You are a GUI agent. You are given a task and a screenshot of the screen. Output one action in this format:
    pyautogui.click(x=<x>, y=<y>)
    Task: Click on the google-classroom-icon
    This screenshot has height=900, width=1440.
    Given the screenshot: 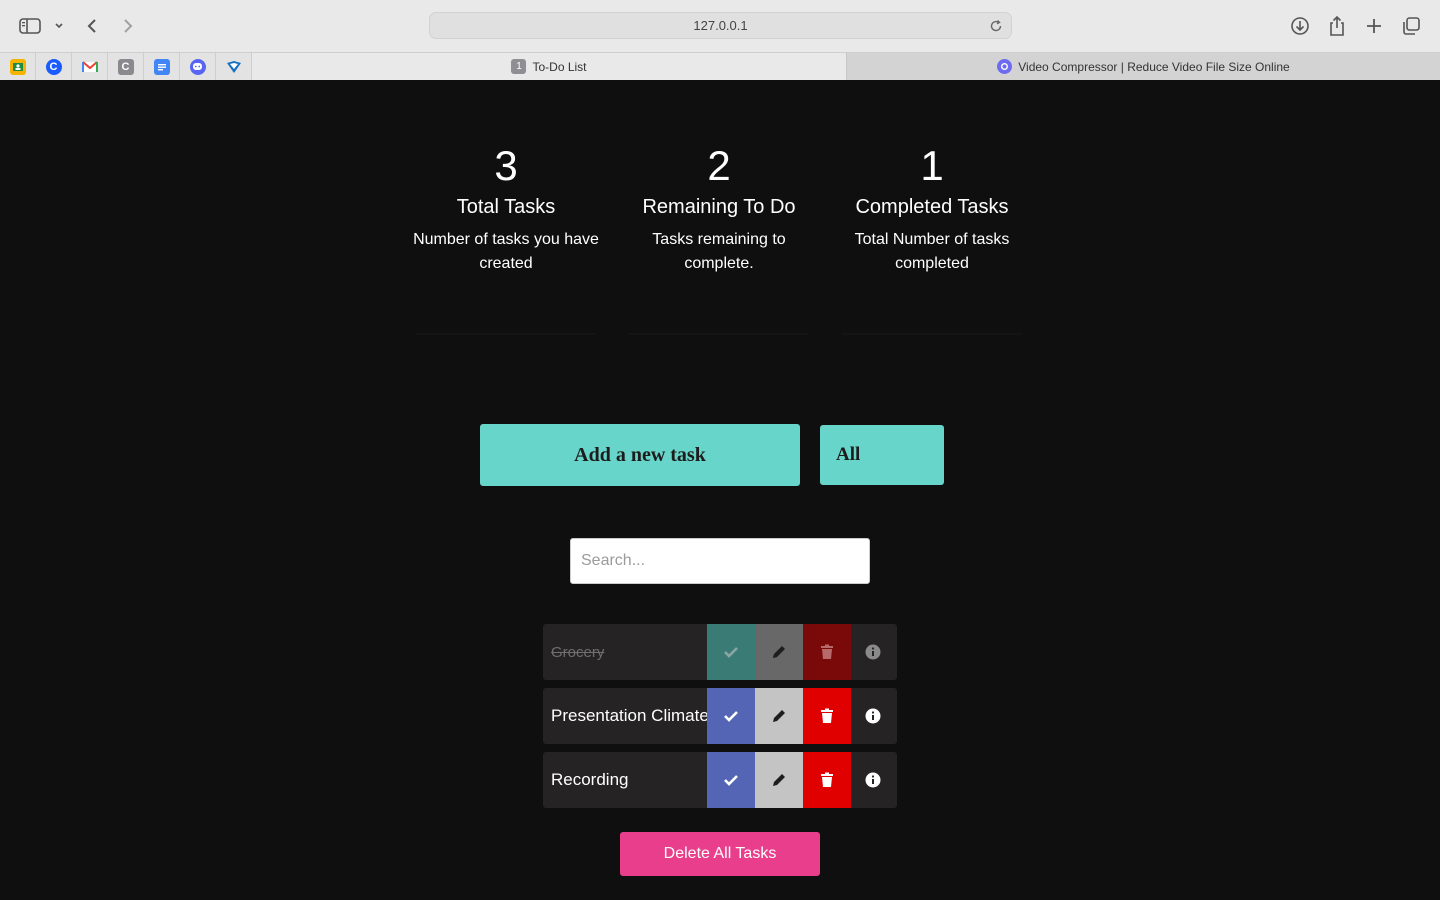 What is the action you would take?
    pyautogui.click(x=17, y=66)
    